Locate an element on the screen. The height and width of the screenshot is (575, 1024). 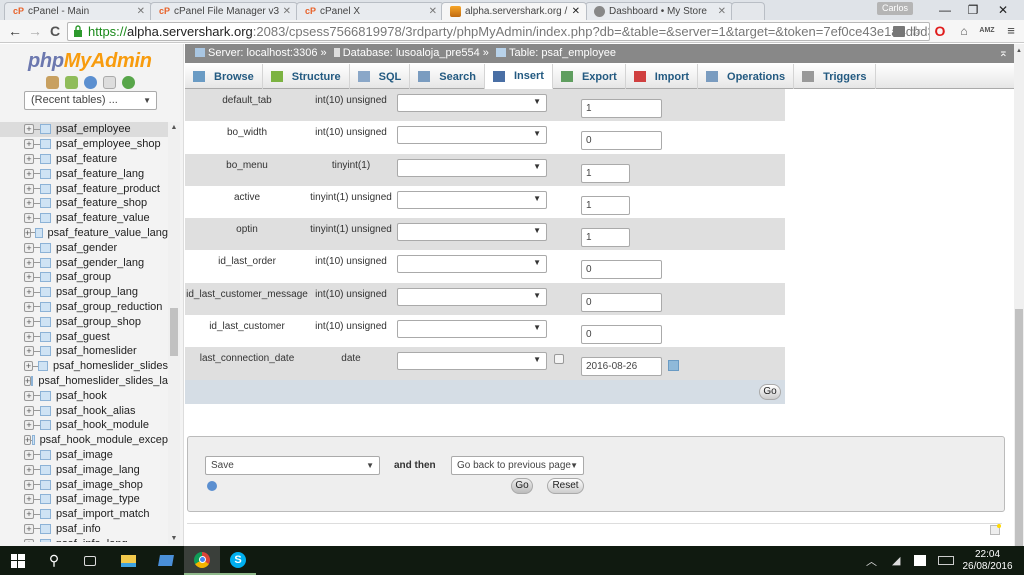
nav-table-item: + psaf_hook is located at coordinates (84, 395).